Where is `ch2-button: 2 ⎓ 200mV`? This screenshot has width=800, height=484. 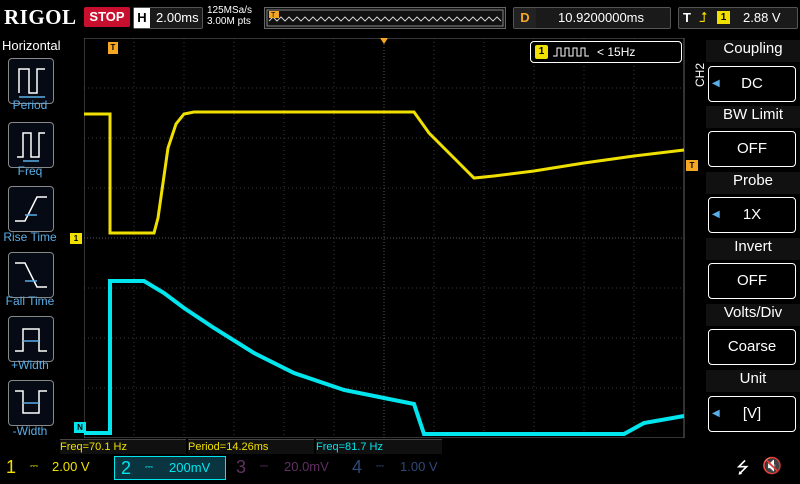
ch2-button: 2 ⎓ 200mV is located at coordinates (170, 468).